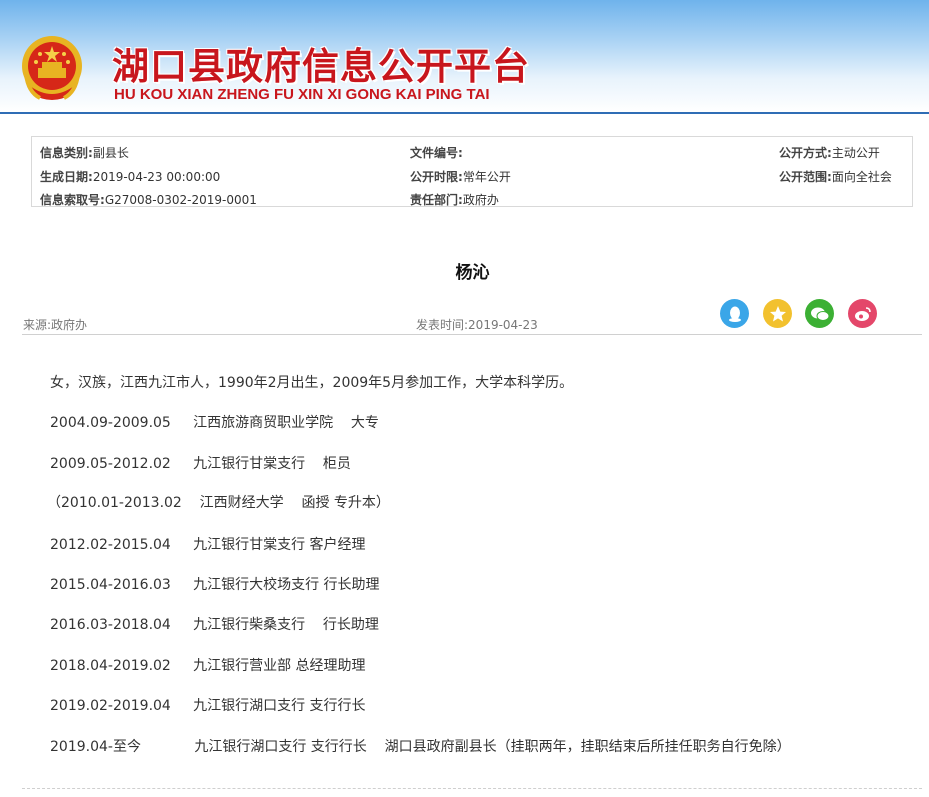  Describe the element at coordinates (72, 200) in the screenshot. I see `meta-index-label: 信息索取号:` at that location.